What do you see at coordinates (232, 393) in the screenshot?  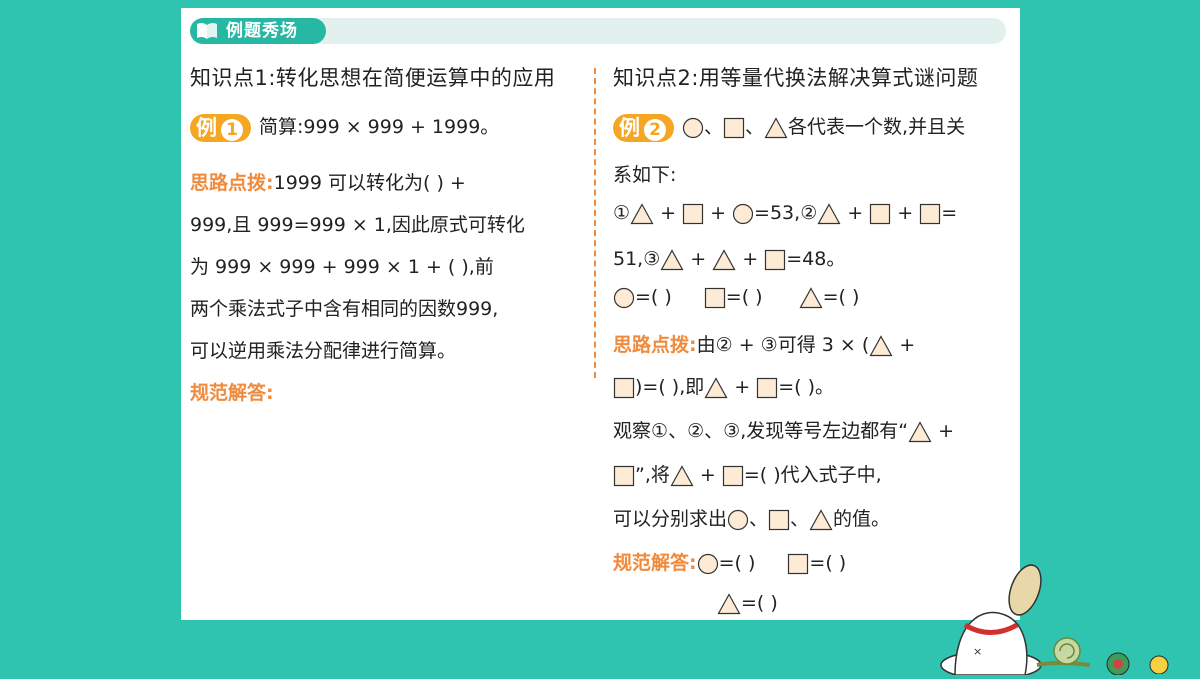 I see `left-answer-label: 规范解答:` at bounding box center [232, 393].